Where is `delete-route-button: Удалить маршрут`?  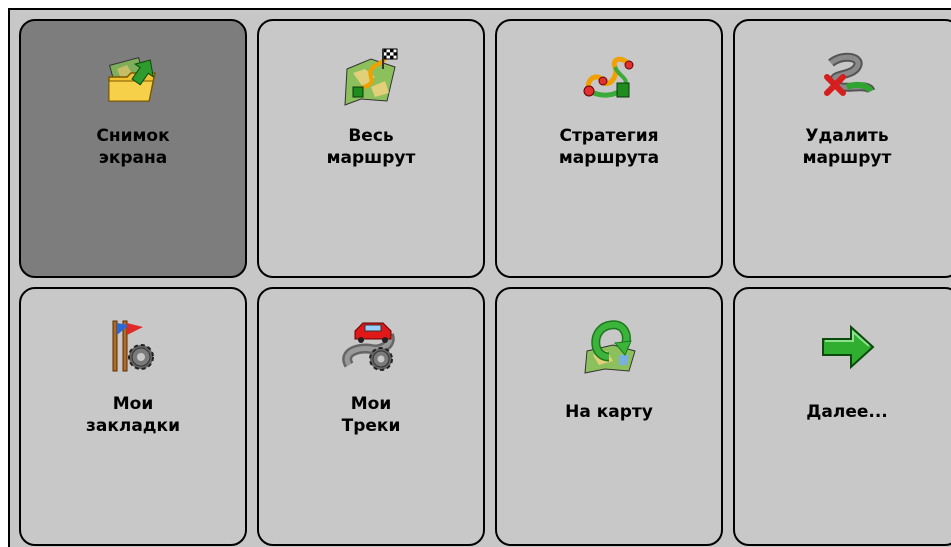
delete-route-button: Удалить маршрут is located at coordinates (842, 148).